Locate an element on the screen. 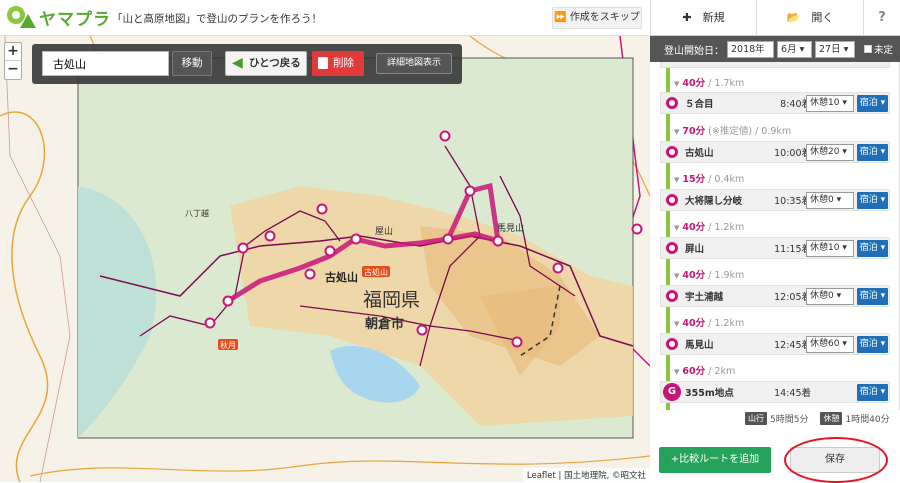 The height and width of the screenshot is (483, 900). route-stop: ５合目 8:40着 休憩10 ▾ 宿泊 ▾ is located at coordinates (775, 103).